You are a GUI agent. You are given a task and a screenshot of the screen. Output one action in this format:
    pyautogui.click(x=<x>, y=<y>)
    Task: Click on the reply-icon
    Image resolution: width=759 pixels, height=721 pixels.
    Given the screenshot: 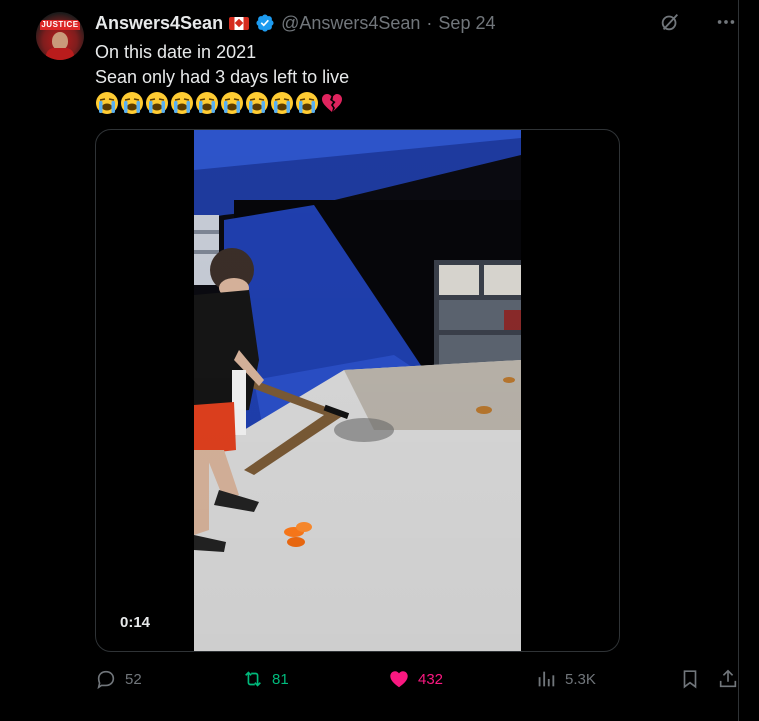 What is the action you would take?
    pyautogui.click(x=106, y=680)
    